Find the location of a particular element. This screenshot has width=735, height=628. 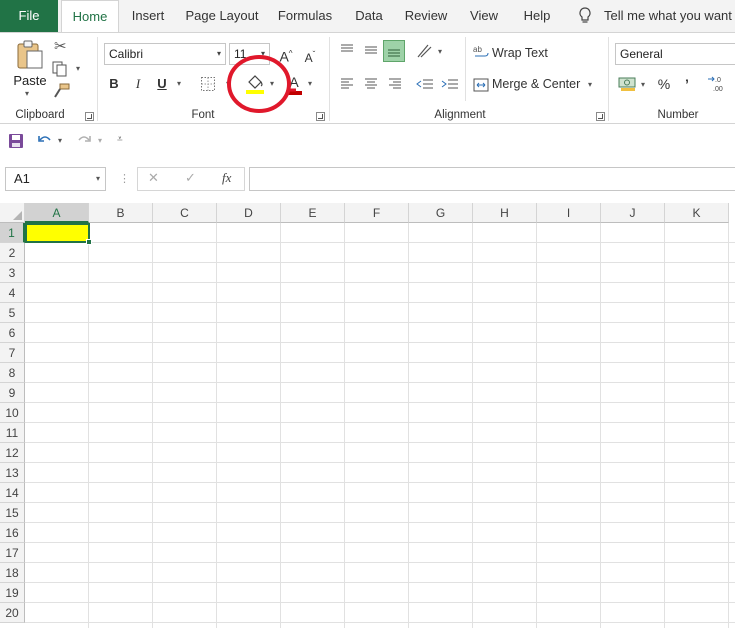

row-header-19: 19 is located at coordinates (12, 593).